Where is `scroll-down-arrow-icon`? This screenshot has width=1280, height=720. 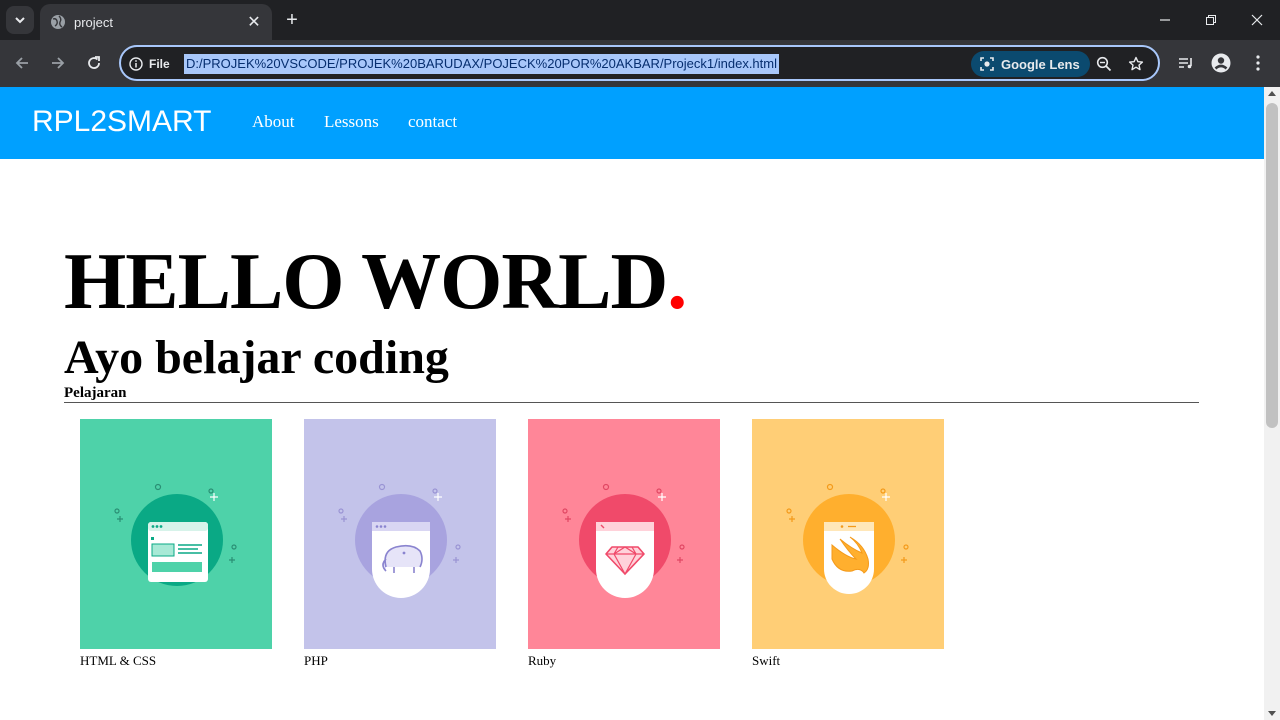 scroll-down-arrow-icon is located at coordinates (1272, 713).